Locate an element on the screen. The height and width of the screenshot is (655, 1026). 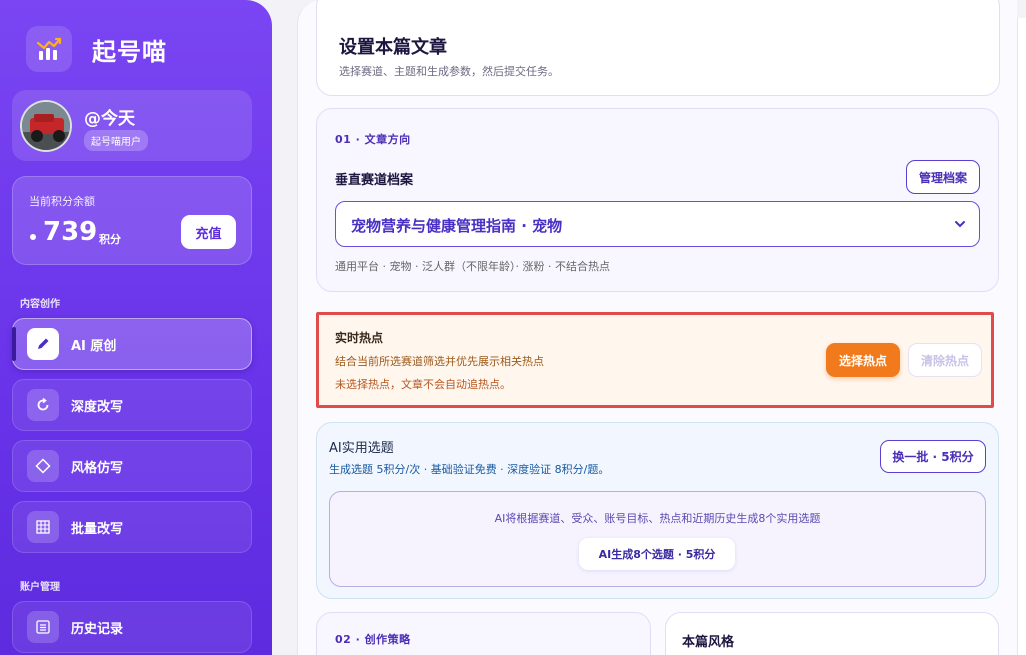
dot-icon is located at coordinates (33, 237).